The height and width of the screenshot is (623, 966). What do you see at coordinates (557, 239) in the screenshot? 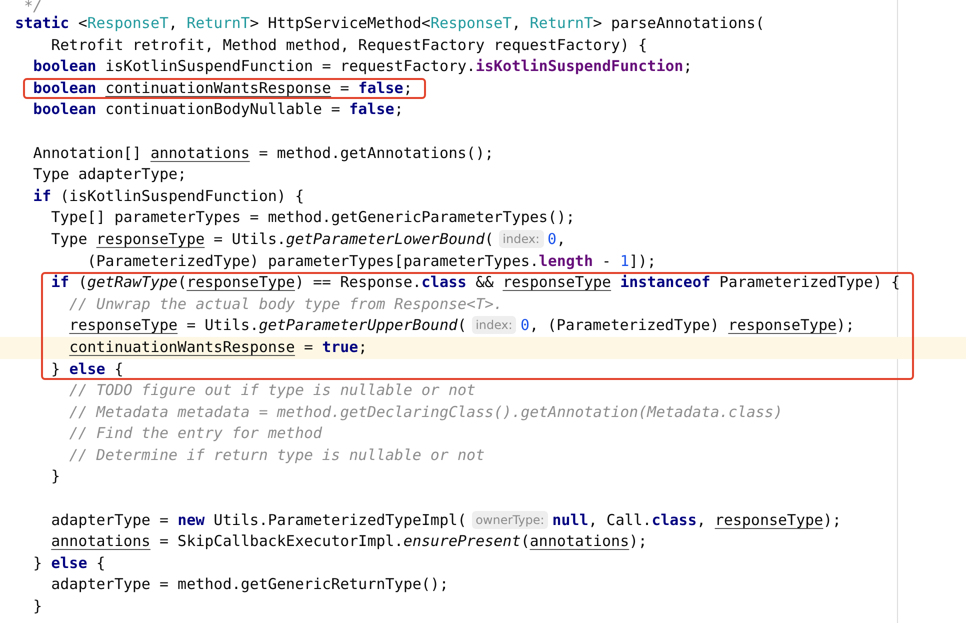
I see `code-fragment: 0,` at bounding box center [557, 239].